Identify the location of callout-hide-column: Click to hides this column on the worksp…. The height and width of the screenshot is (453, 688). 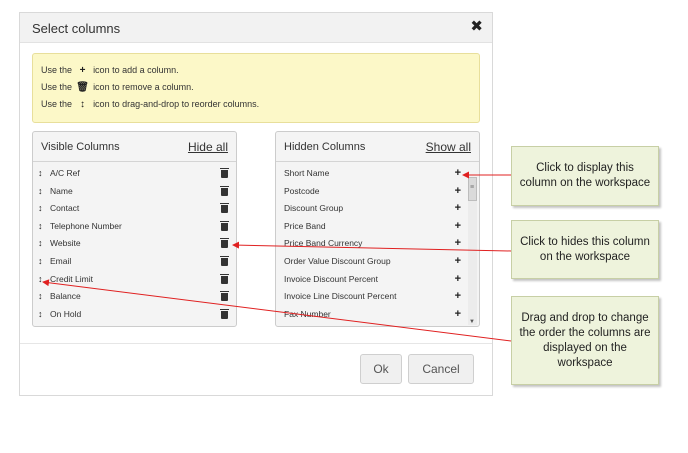
(585, 249).